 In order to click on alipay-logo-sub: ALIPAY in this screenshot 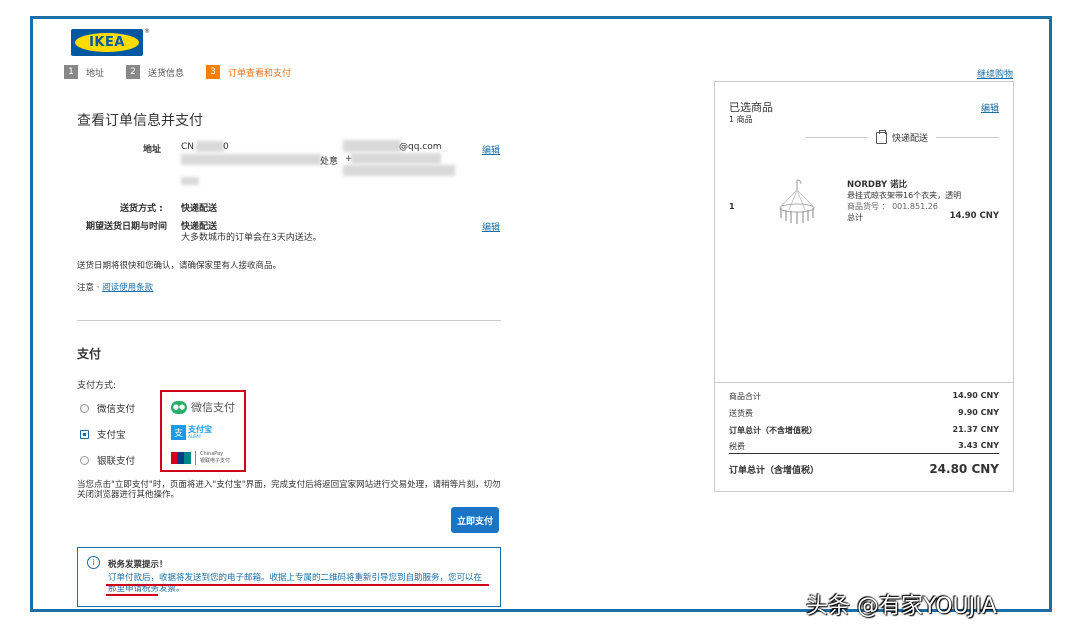, I will do `click(195, 436)`.